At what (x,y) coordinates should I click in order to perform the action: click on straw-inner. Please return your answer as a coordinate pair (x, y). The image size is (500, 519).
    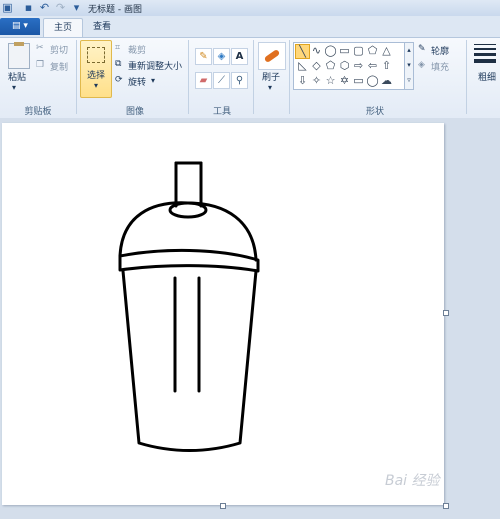
    Looking at the image, I should click on (187, 334).